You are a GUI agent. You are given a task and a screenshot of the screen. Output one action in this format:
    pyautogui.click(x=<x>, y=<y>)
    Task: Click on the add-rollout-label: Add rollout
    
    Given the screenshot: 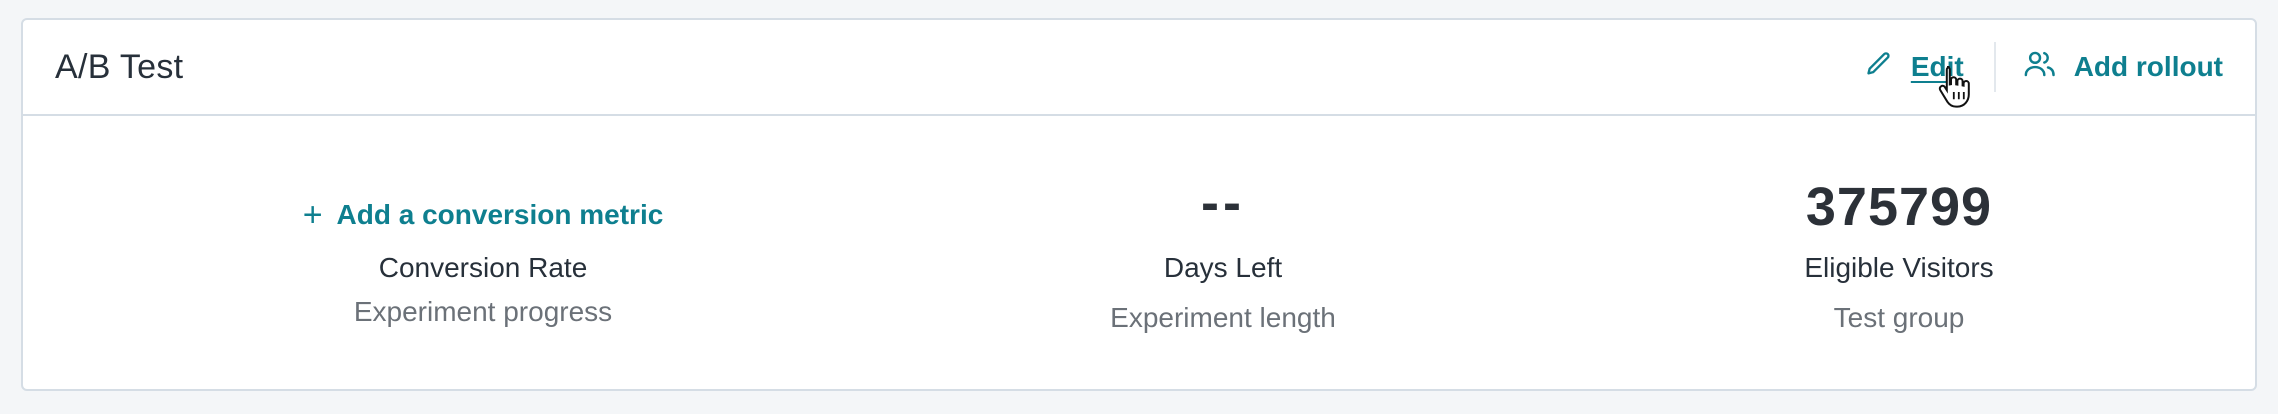 What is the action you would take?
    pyautogui.click(x=2148, y=66)
    